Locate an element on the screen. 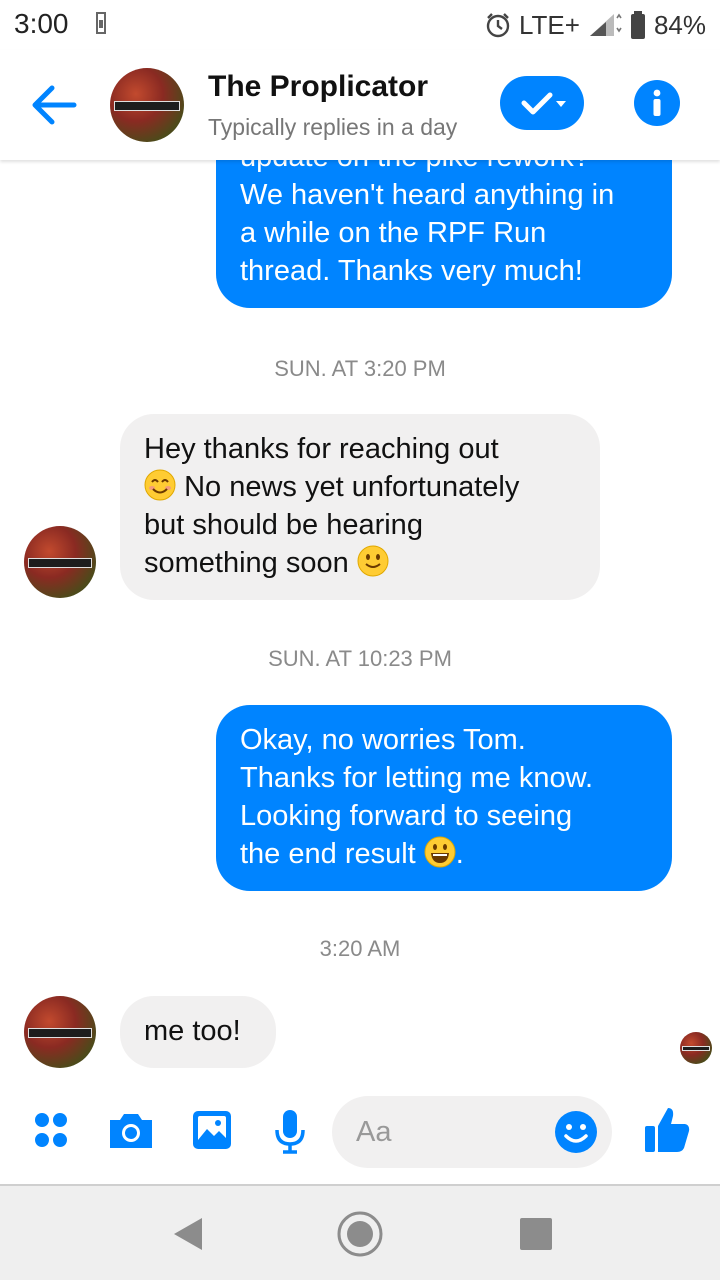 The width and height of the screenshot is (720, 1280). timestamp: SUN. AT 10:23 PM is located at coordinates (360, 658).